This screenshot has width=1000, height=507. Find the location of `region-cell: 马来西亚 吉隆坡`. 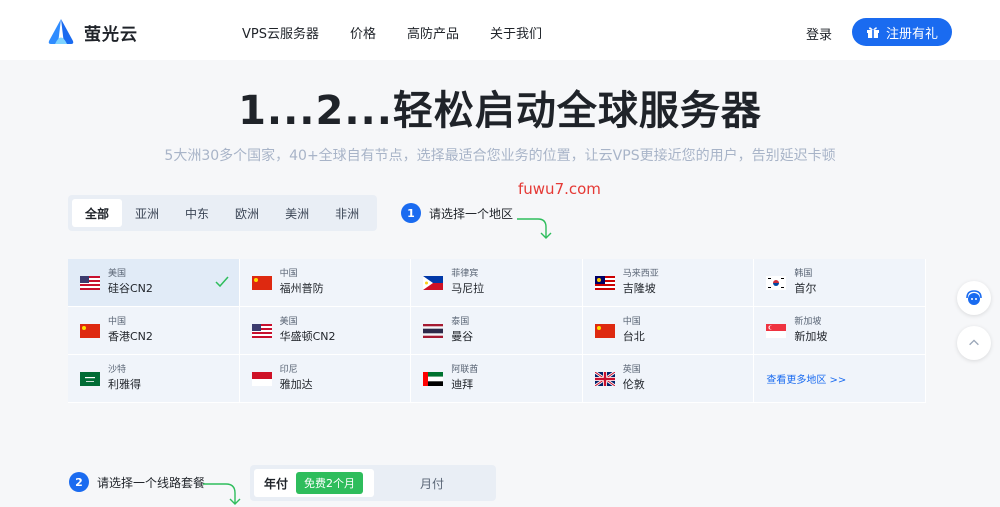

region-cell: 马来西亚 吉隆坡 is located at coordinates (668, 283).